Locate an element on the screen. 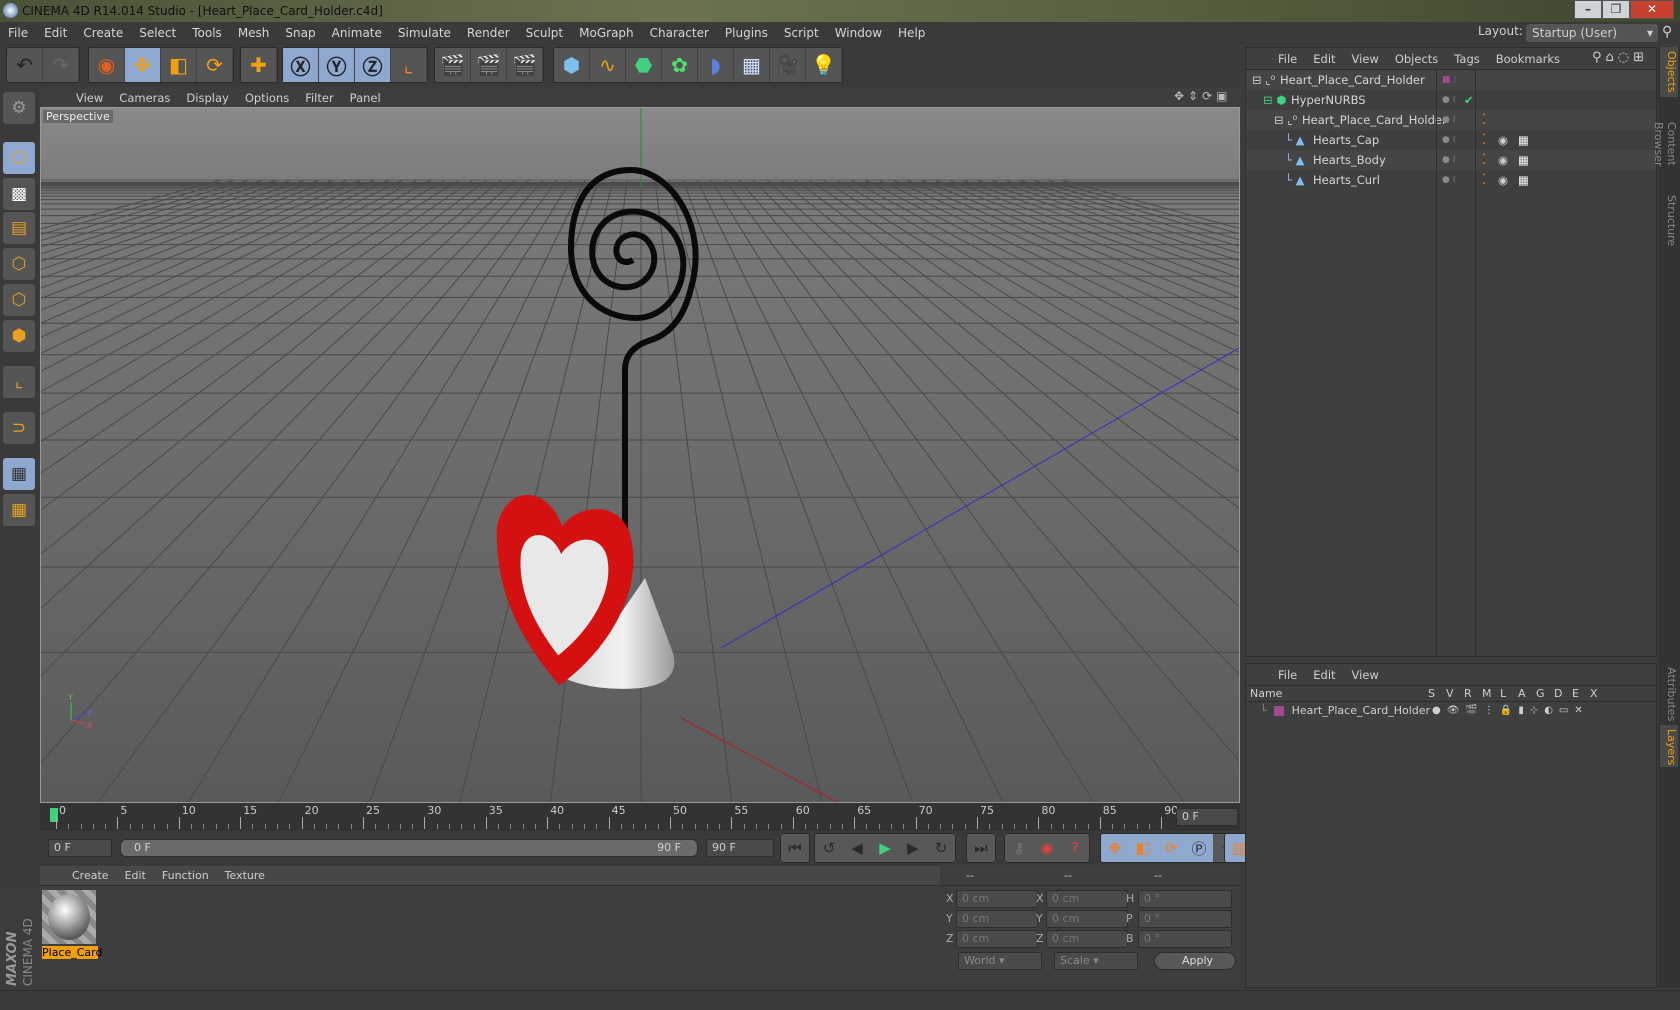 The width and height of the screenshot is (1680, 1010). menu-script: Script is located at coordinates (801, 33).